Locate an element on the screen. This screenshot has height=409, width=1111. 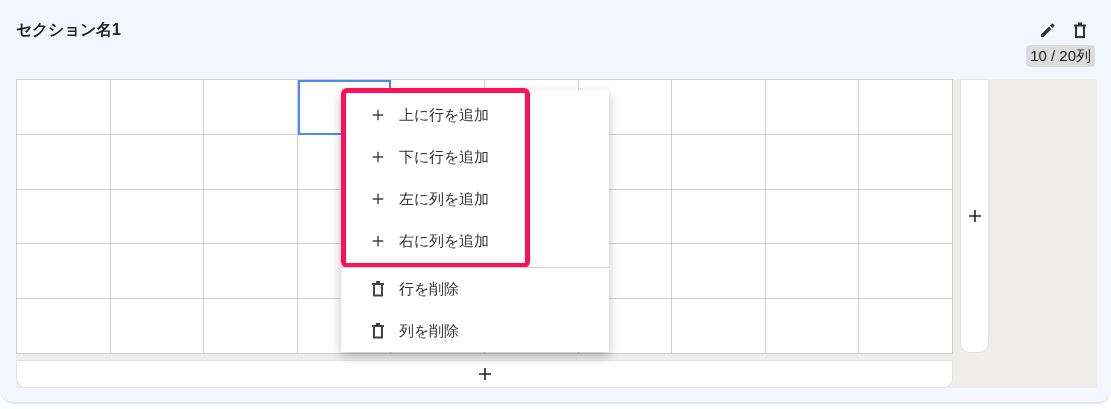
add-row-button is located at coordinates (484, 374).